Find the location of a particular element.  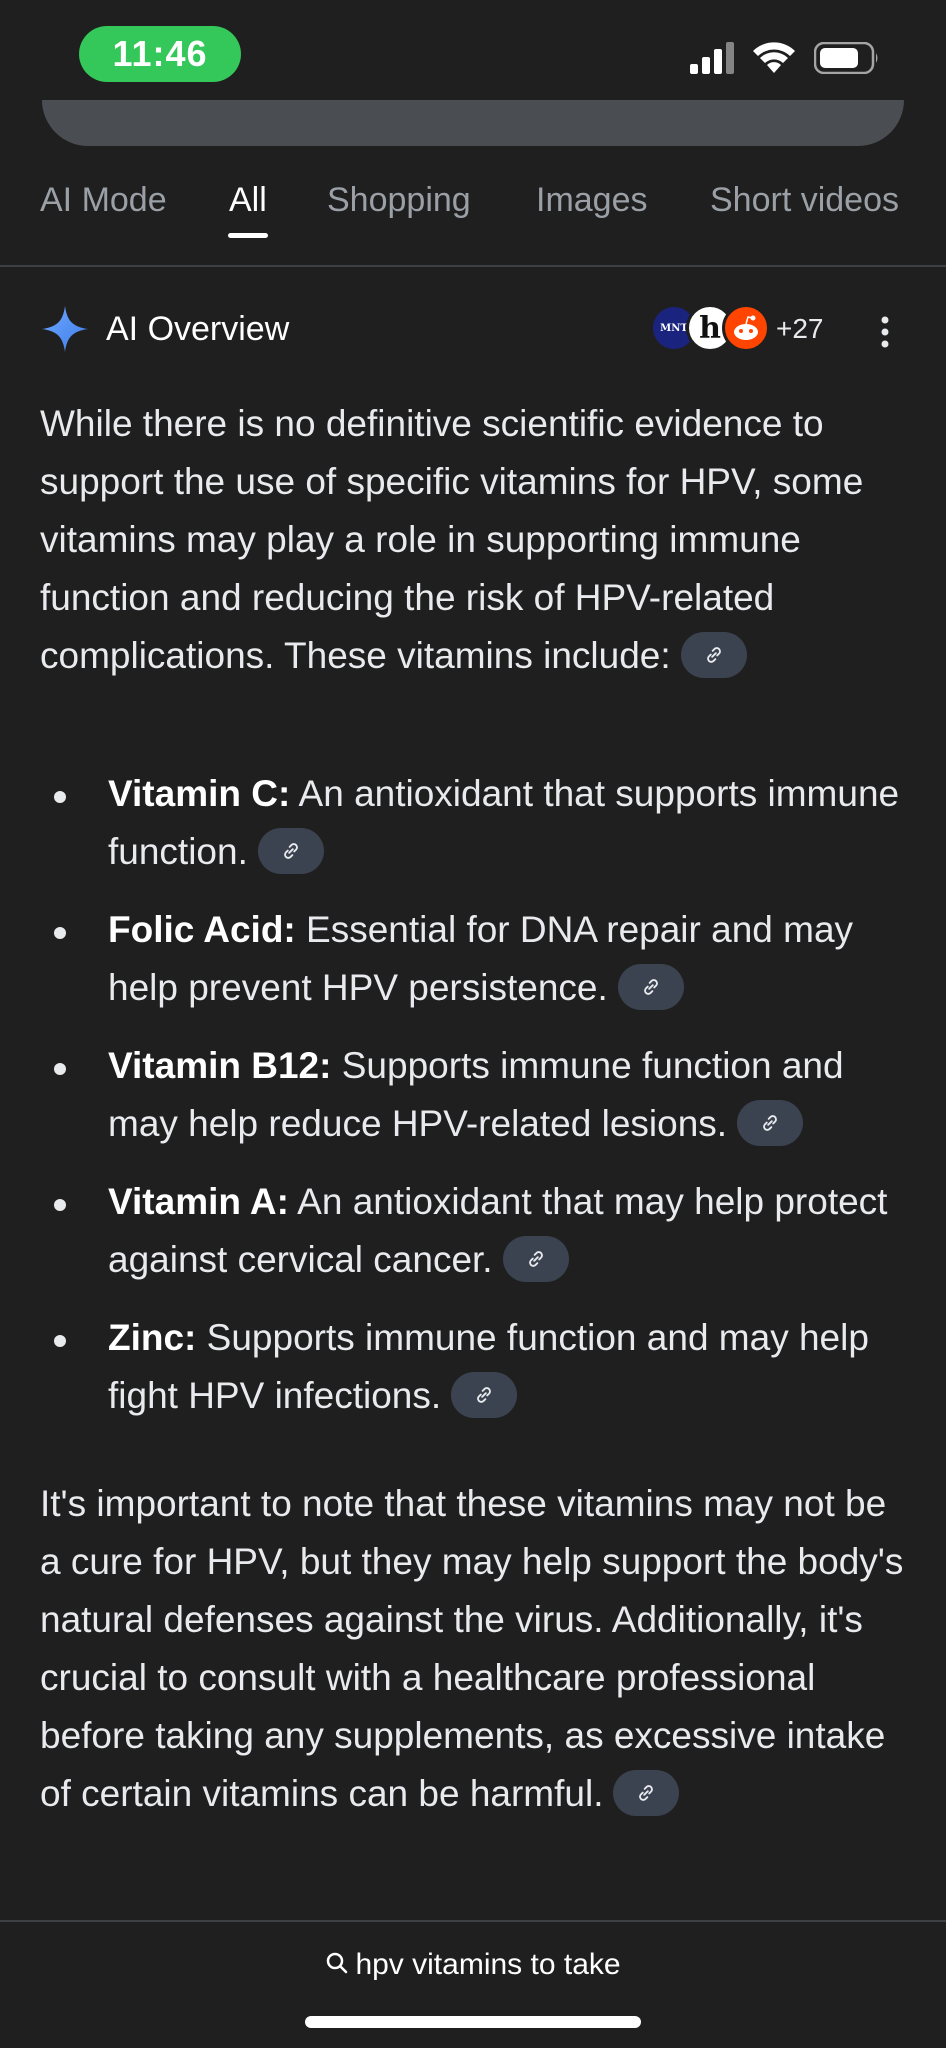

bottom-search-query: hpv vitamins to take is located at coordinates (473, 1965).